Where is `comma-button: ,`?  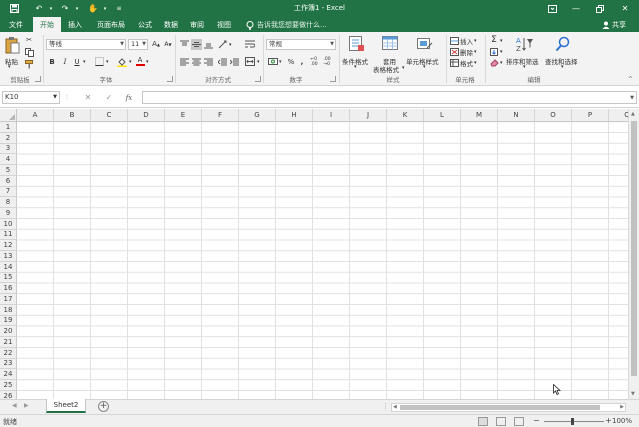 comma-button: , is located at coordinates (302, 61).